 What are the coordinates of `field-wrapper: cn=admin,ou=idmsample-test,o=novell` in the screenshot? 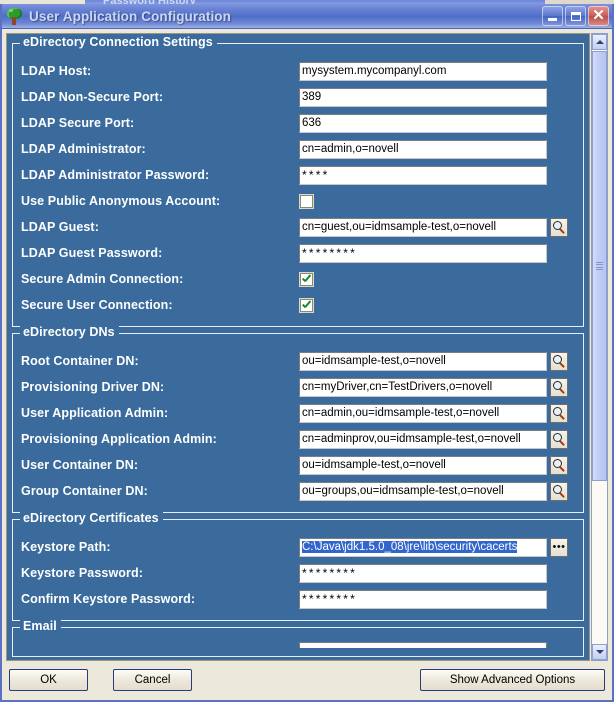 It's located at (437, 413).